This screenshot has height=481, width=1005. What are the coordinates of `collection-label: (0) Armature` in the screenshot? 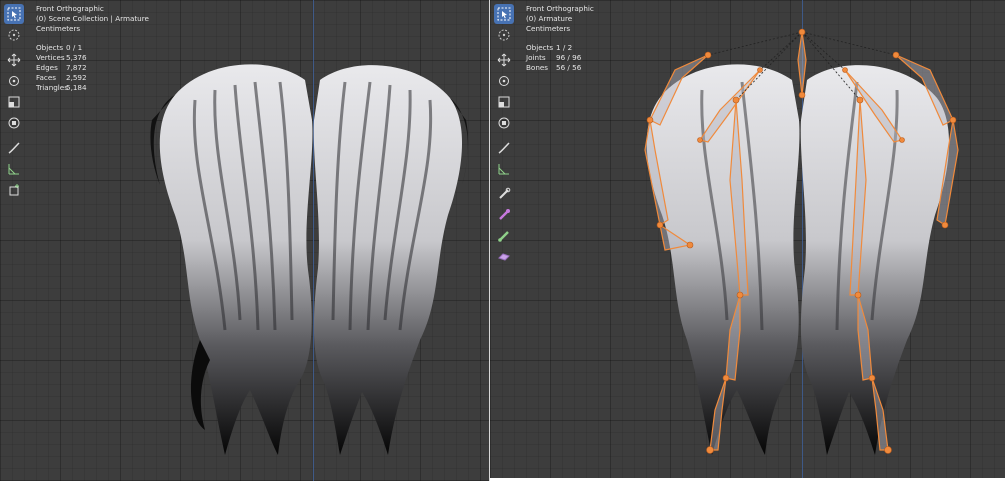 It's located at (549, 18).